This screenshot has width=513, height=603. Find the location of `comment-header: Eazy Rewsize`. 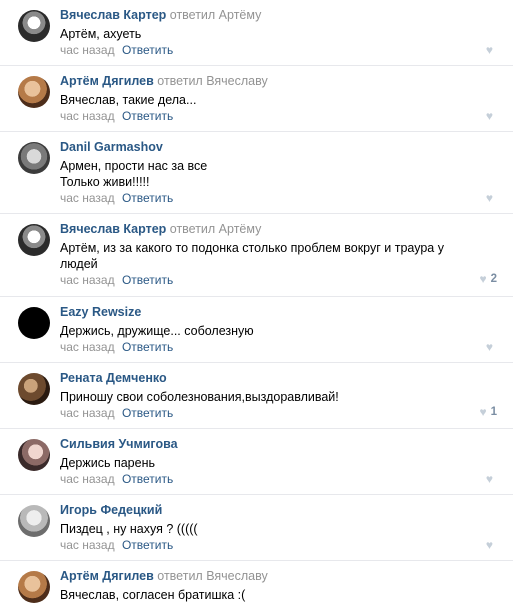

comment-header: Eazy Rewsize is located at coordinates (100, 312).